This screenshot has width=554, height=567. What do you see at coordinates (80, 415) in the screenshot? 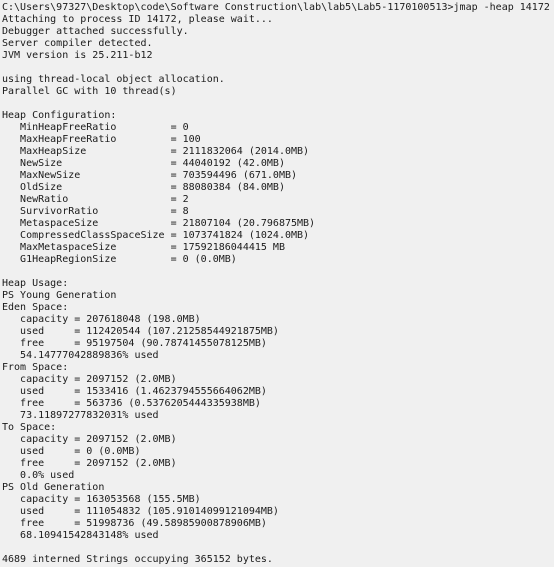
I see `terminal-line: 73.11897277832031% used` at bounding box center [80, 415].